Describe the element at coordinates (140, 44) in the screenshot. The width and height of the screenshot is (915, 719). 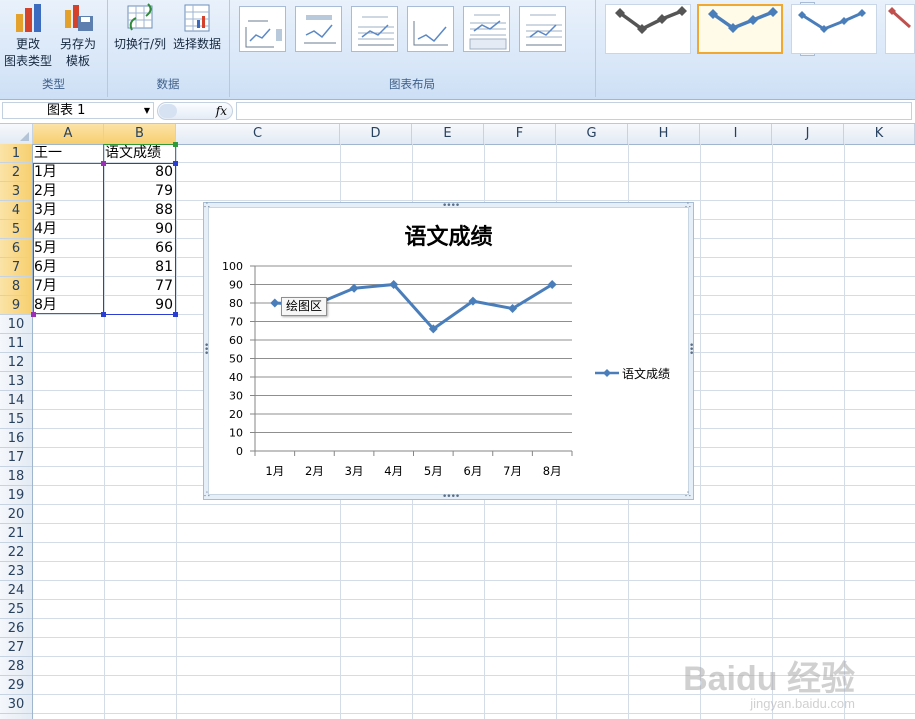
I see `switch-row-column-label: 切换行/列` at that location.